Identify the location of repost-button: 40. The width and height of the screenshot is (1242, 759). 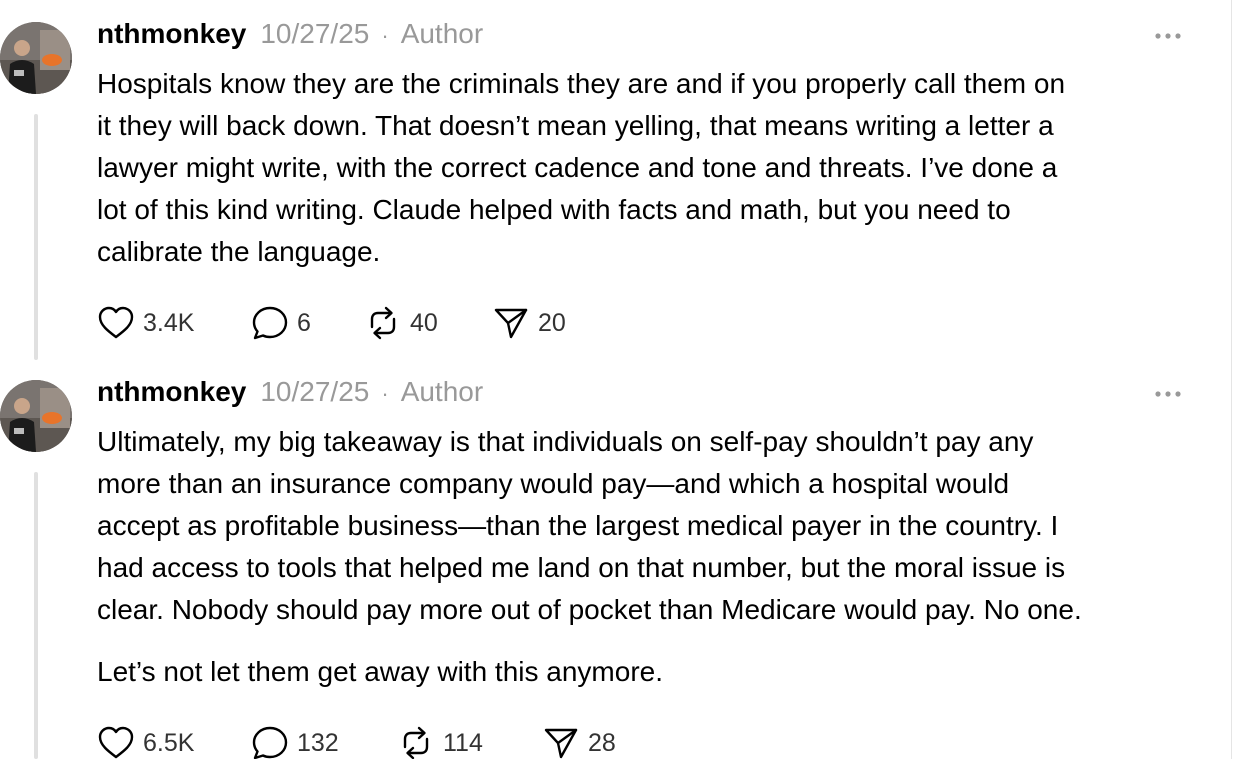
(428, 323).